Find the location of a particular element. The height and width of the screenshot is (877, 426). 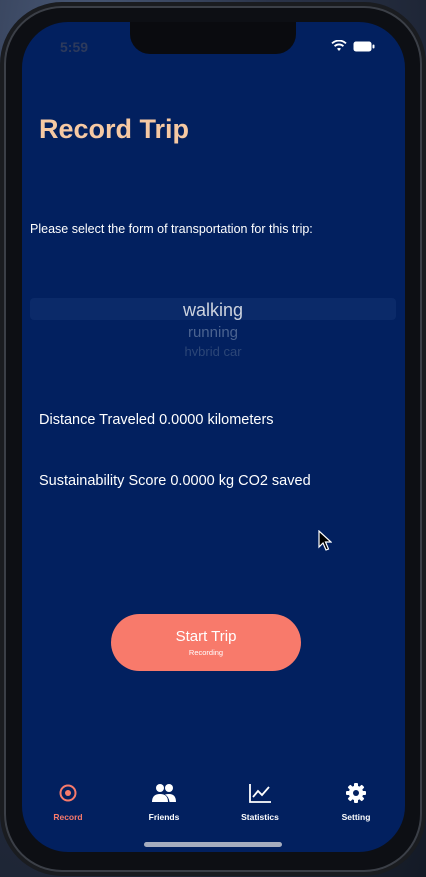

gear-icon is located at coordinates (356, 793).